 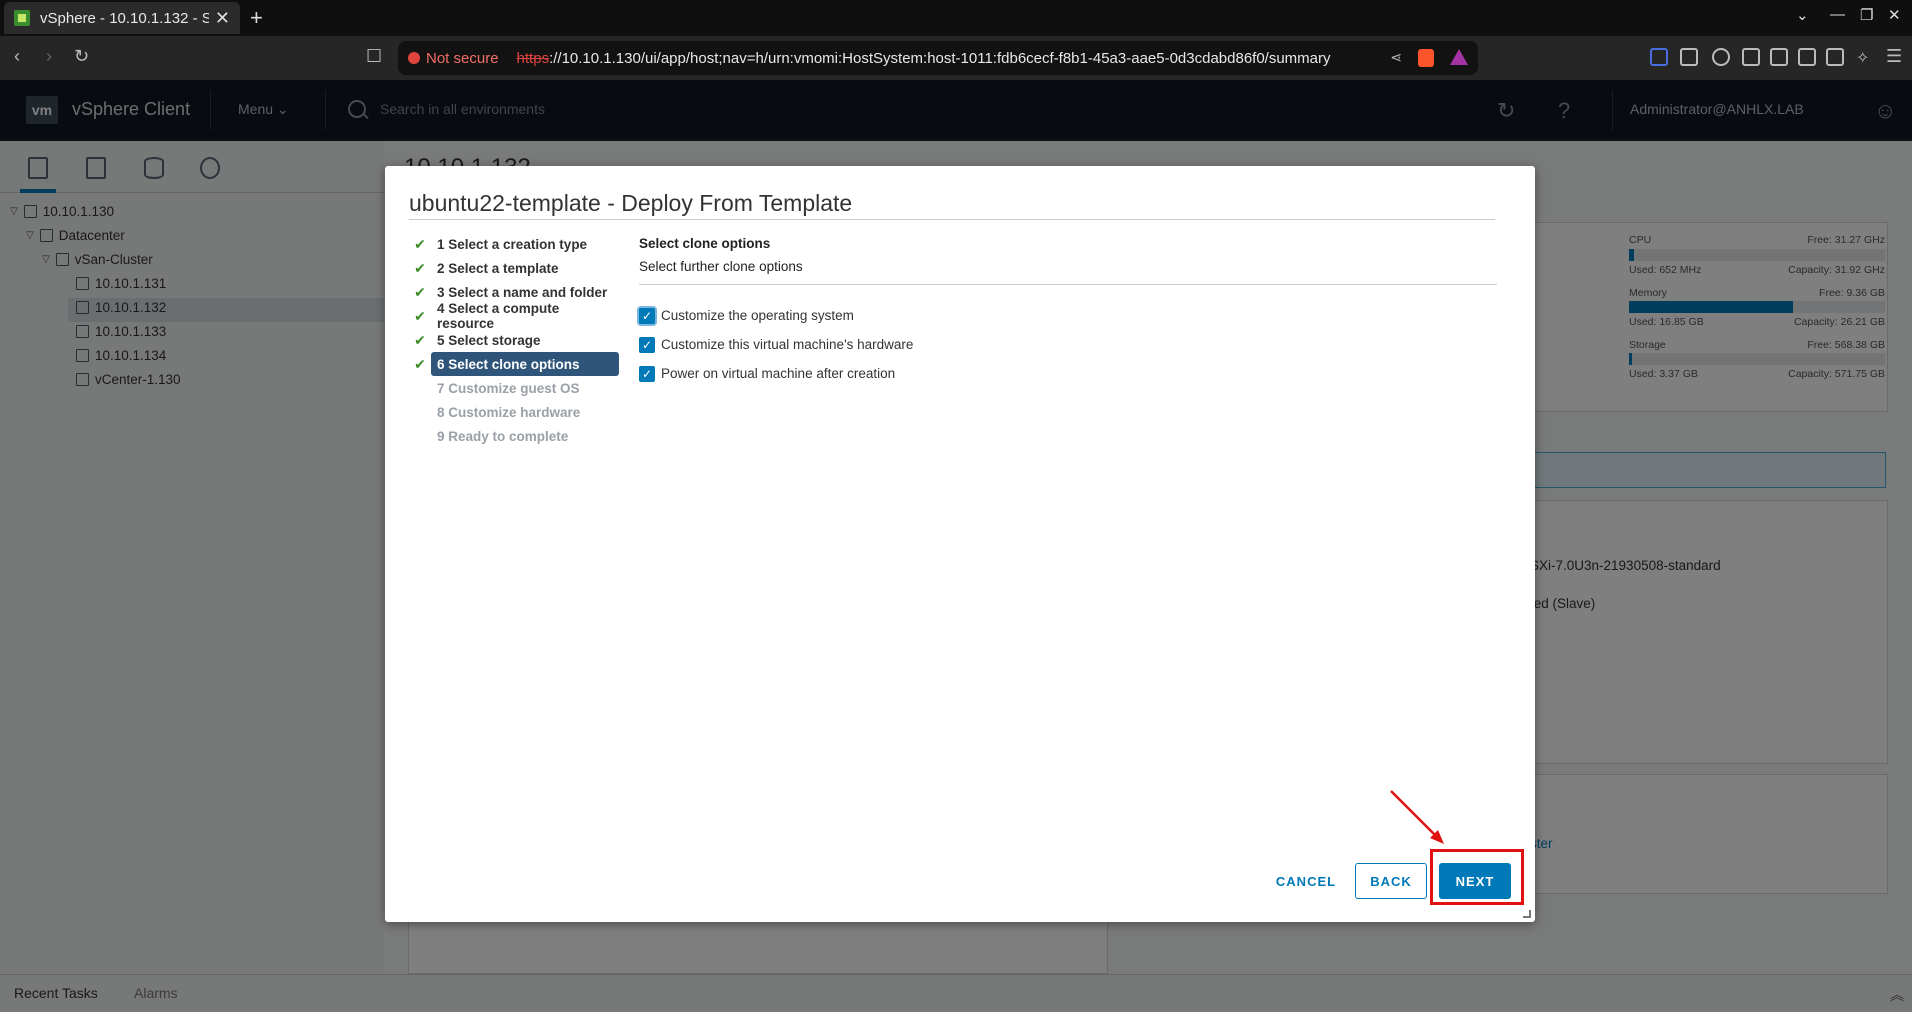 I want to click on leo-icon: ✧, so click(x=1865, y=57).